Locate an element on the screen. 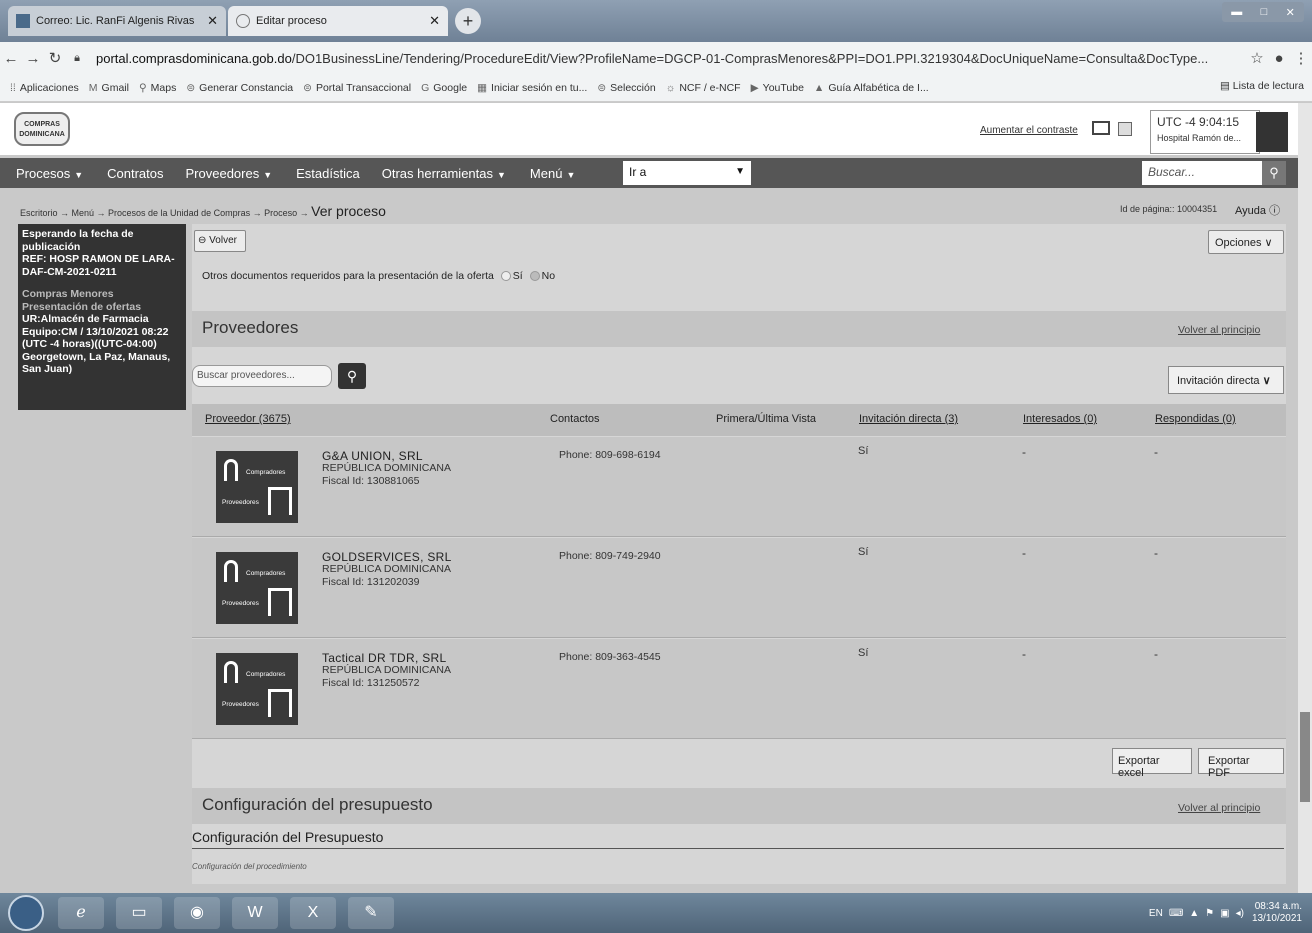  gear-icon: ☼ is located at coordinates (670, 87).